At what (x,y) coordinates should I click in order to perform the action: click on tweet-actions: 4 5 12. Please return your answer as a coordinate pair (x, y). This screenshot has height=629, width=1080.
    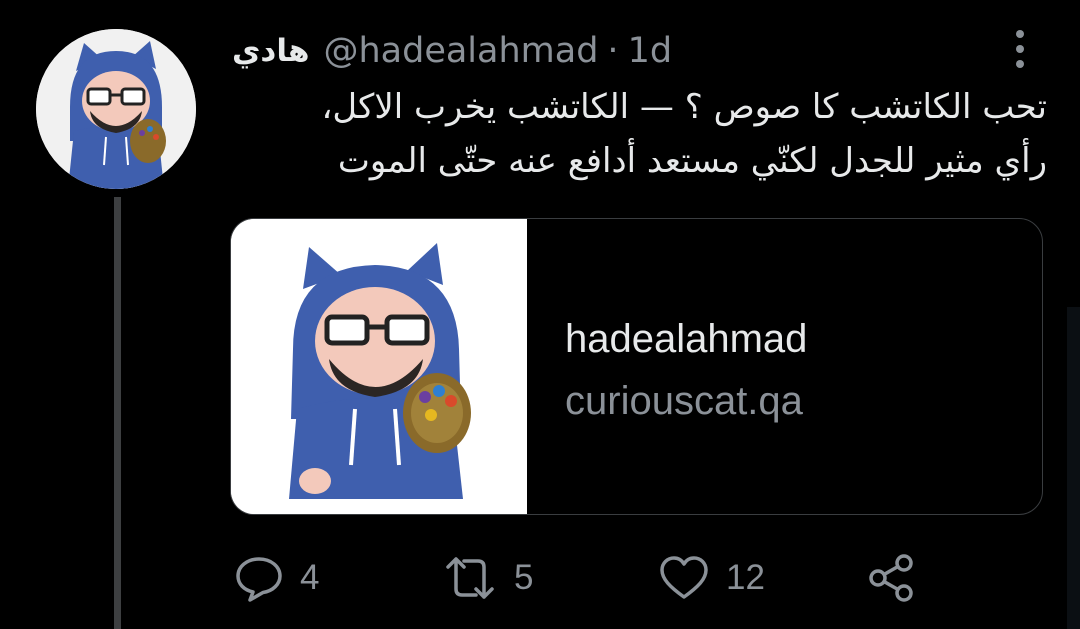
    Looking at the image, I should click on (582, 578).